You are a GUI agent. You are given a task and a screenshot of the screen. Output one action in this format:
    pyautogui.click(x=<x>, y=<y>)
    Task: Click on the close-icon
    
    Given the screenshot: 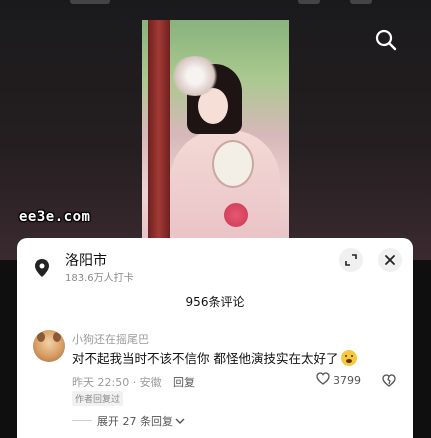 What is the action you would take?
    pyautogui.click(x=390, y=260)
    